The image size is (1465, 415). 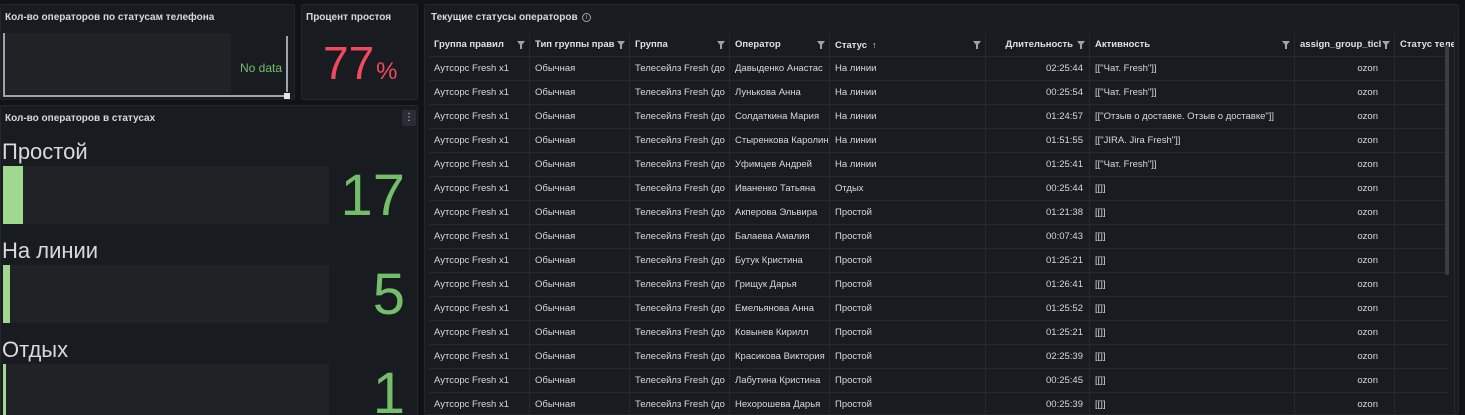 I want to click on phone-status-chart-area, so click(x=117, y=63).